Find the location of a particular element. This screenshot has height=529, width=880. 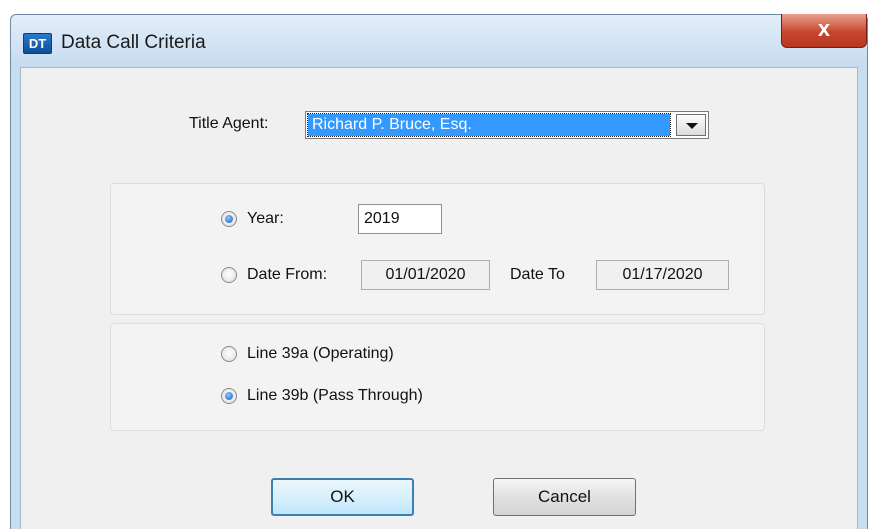

close-button: x is located at coordinates (824, 31).